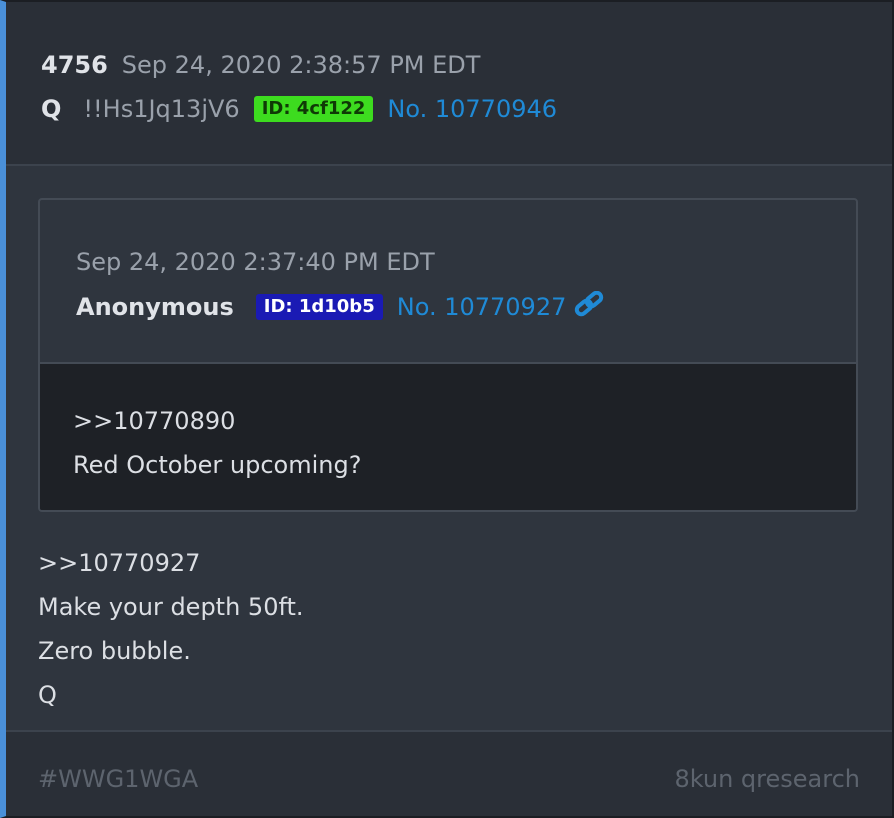 This screenshot has width=894, height=818. I want to click on quoted-timestamp: Sep 24, 2020 2:37:40 PM EDT, so click(255, 262).